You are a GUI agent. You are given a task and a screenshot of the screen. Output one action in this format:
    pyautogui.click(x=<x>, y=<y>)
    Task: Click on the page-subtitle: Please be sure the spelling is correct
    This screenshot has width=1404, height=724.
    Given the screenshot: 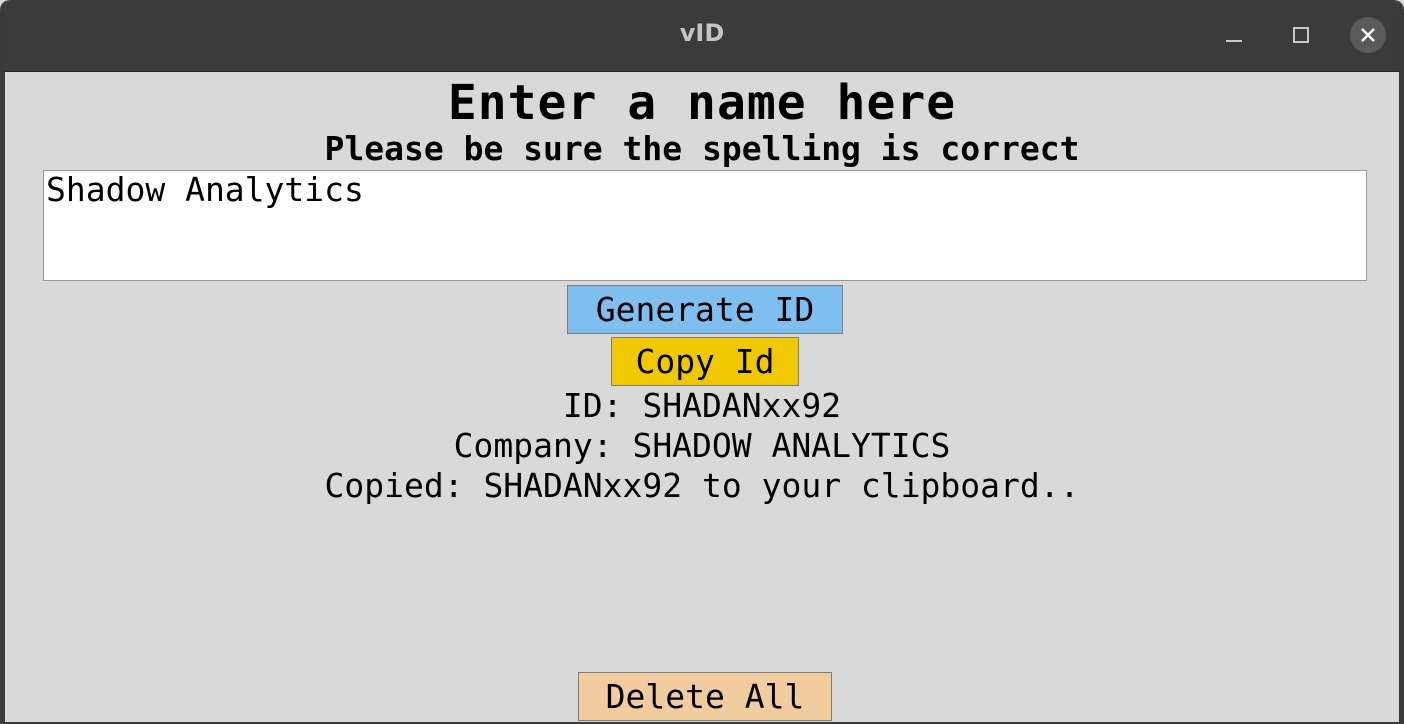 What is the action you would take?
    pyautogui.click(x=702, y=148)
    